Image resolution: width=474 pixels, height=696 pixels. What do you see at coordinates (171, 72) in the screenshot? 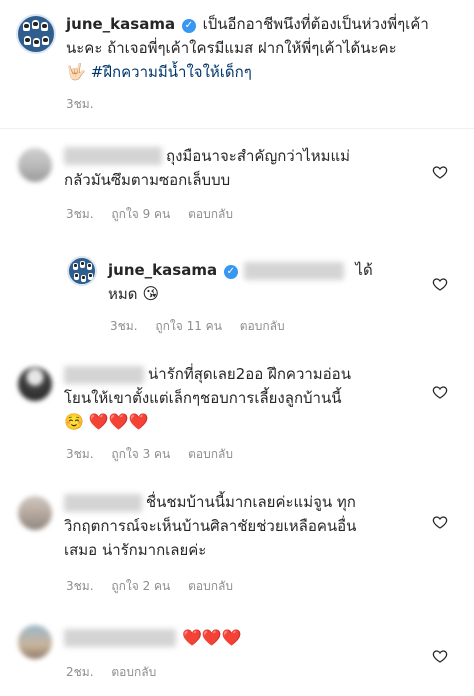
I see `hashtag-link: #ฝึกความมีน้ำใจให้เด็กๆ` at bounding box center [171, 72].